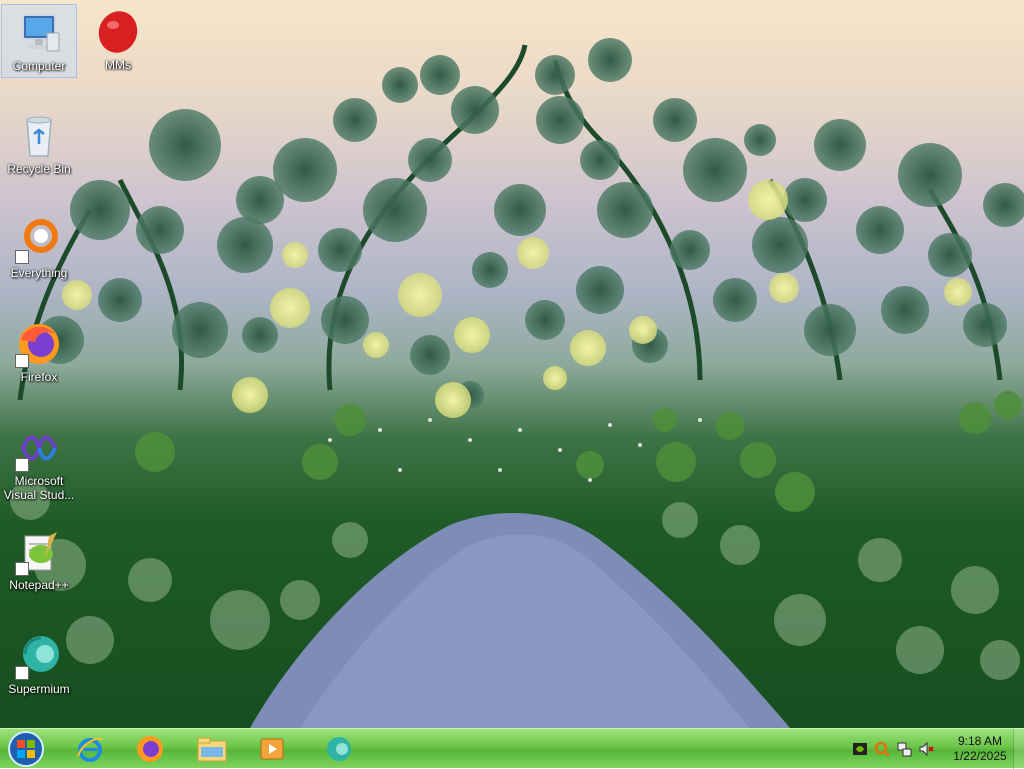  I want to click on desktop-icon-notepadpp: Notepad++, so click(39, 561).